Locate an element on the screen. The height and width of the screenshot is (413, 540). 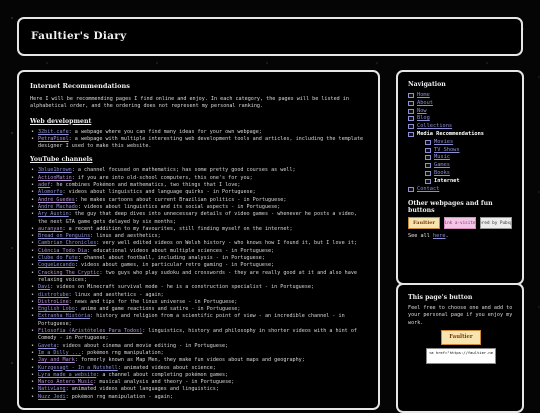
nav-link: About is located at coordinates (425, 103).